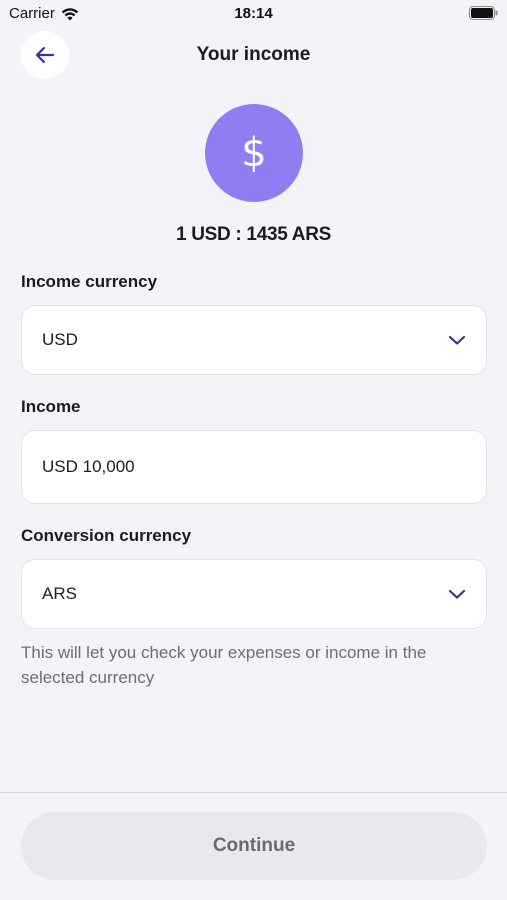 This screenshot has height=900, width=507. What do you see at coordinates (88, 466) in the screenshot?
I see `income-value: USD 10,000` at bounding box center [88, 466].